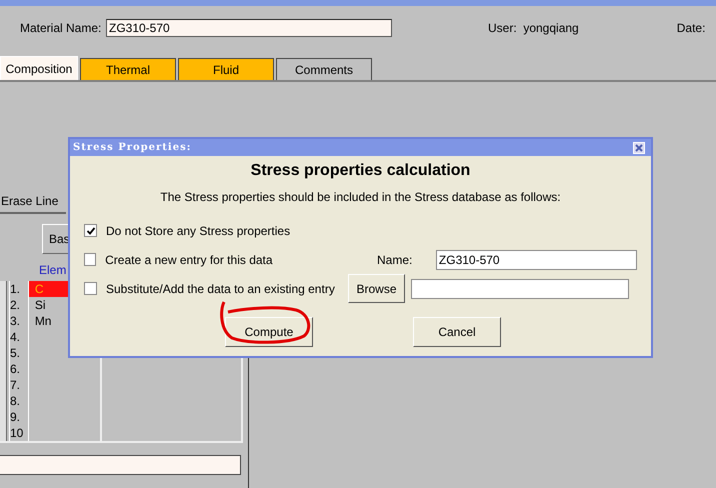 The height and width of the screenshot is (488, 716). Describe the element at coordinates (15, 417) in the screenshot. I see `row-number: 9.` at that location.